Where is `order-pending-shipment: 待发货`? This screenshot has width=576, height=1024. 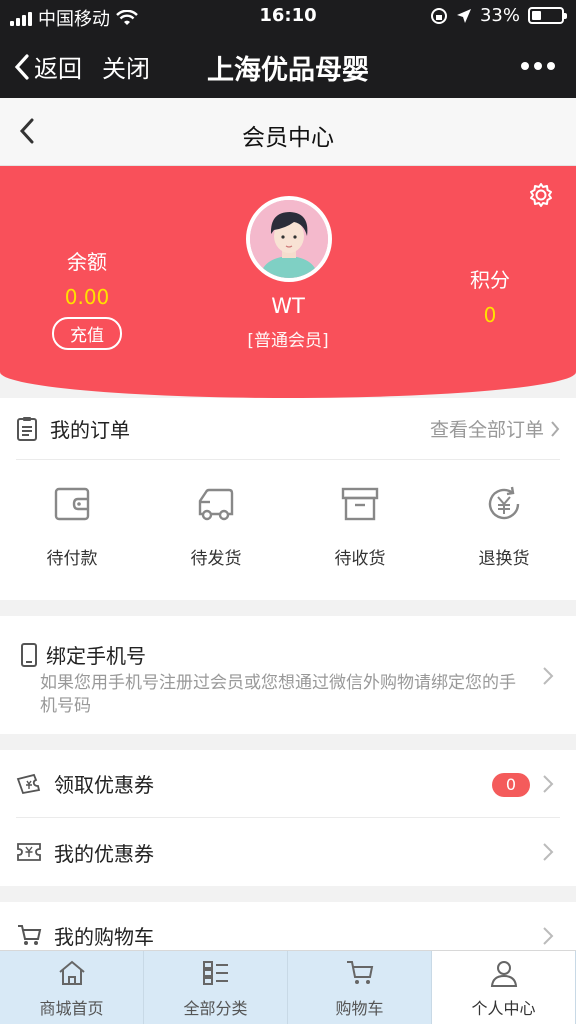
order-pending-shipment: 待发货 is located at coordinates (216, 526).